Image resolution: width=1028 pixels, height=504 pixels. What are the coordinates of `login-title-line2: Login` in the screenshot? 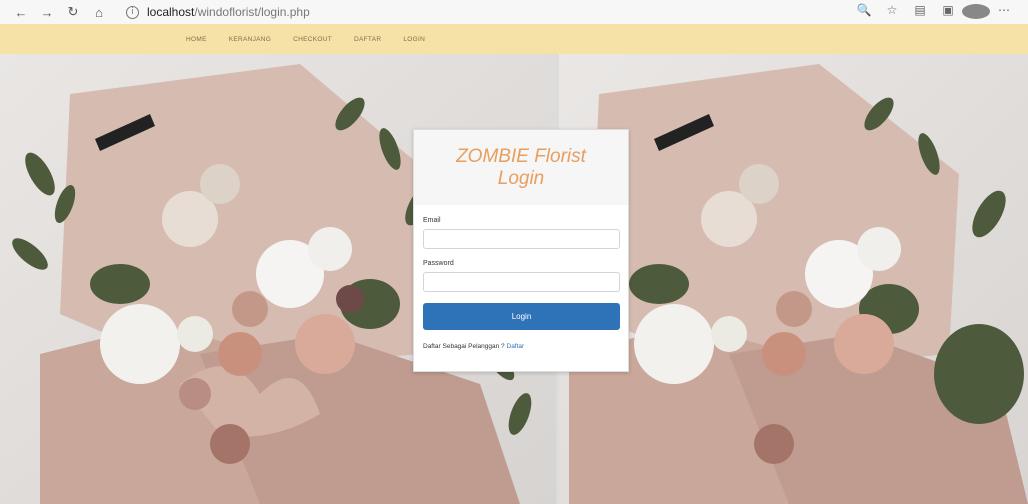 It's located at (521, 178).